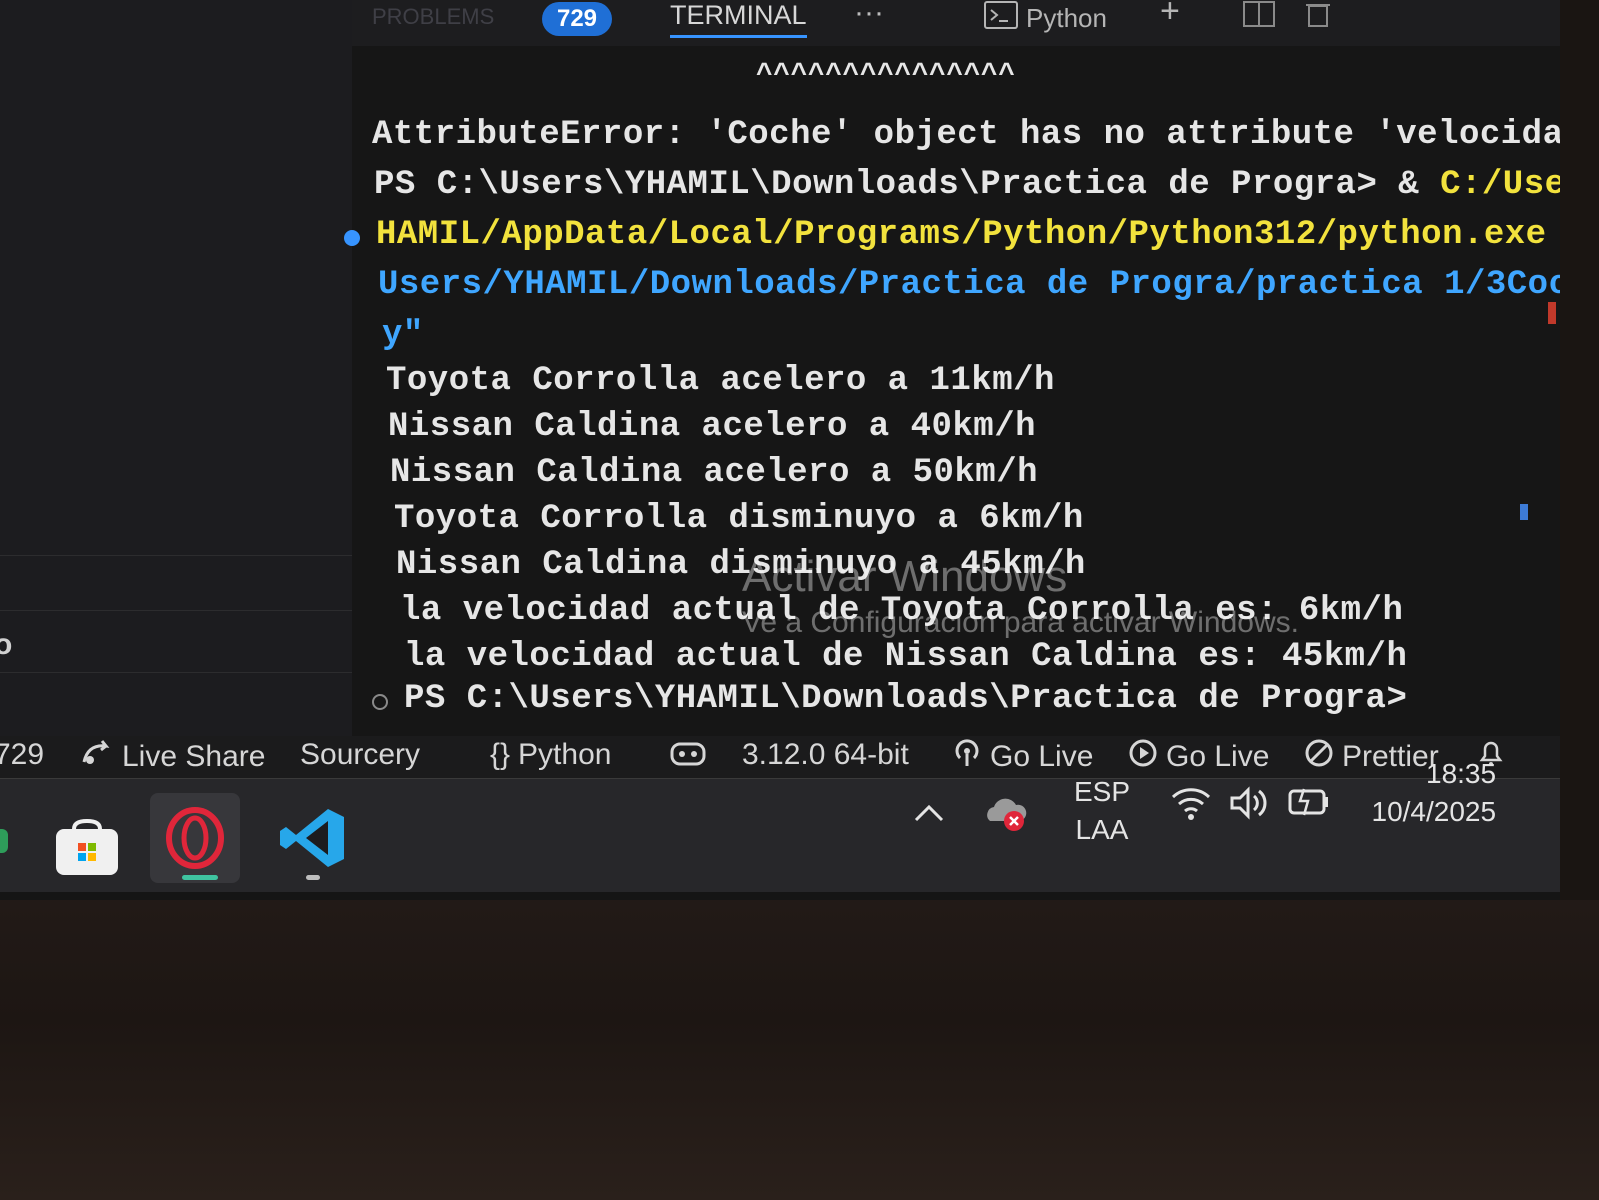 This screenshot has width=1599, height=1200. What do you see at coordinates (956, 23) in the screenshot?
I see `panel-header: PROBLEMS 729 TERMINAL ··· Python +` at bounding box center [956, 23].